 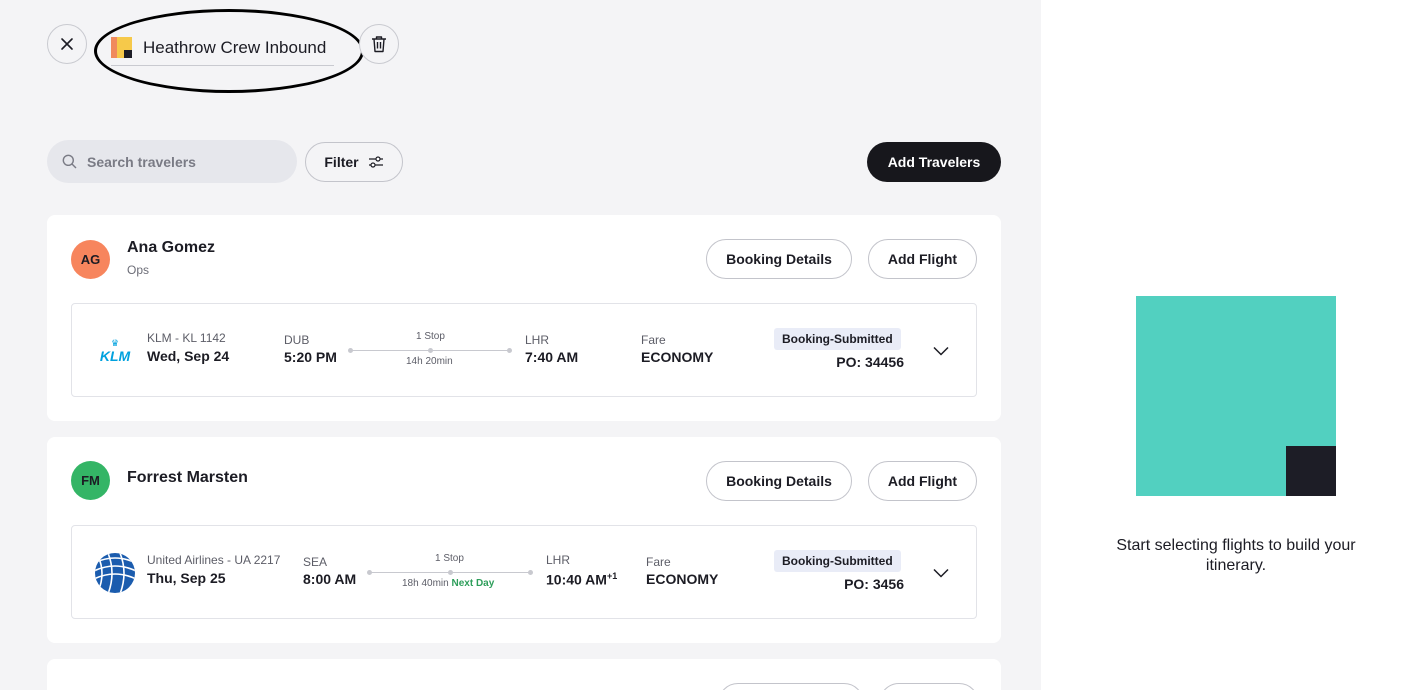 What do you see at coordinates (297, 340) in the screenshot?
I see `origin-airport: DUB` at bounding box center [297, 340].